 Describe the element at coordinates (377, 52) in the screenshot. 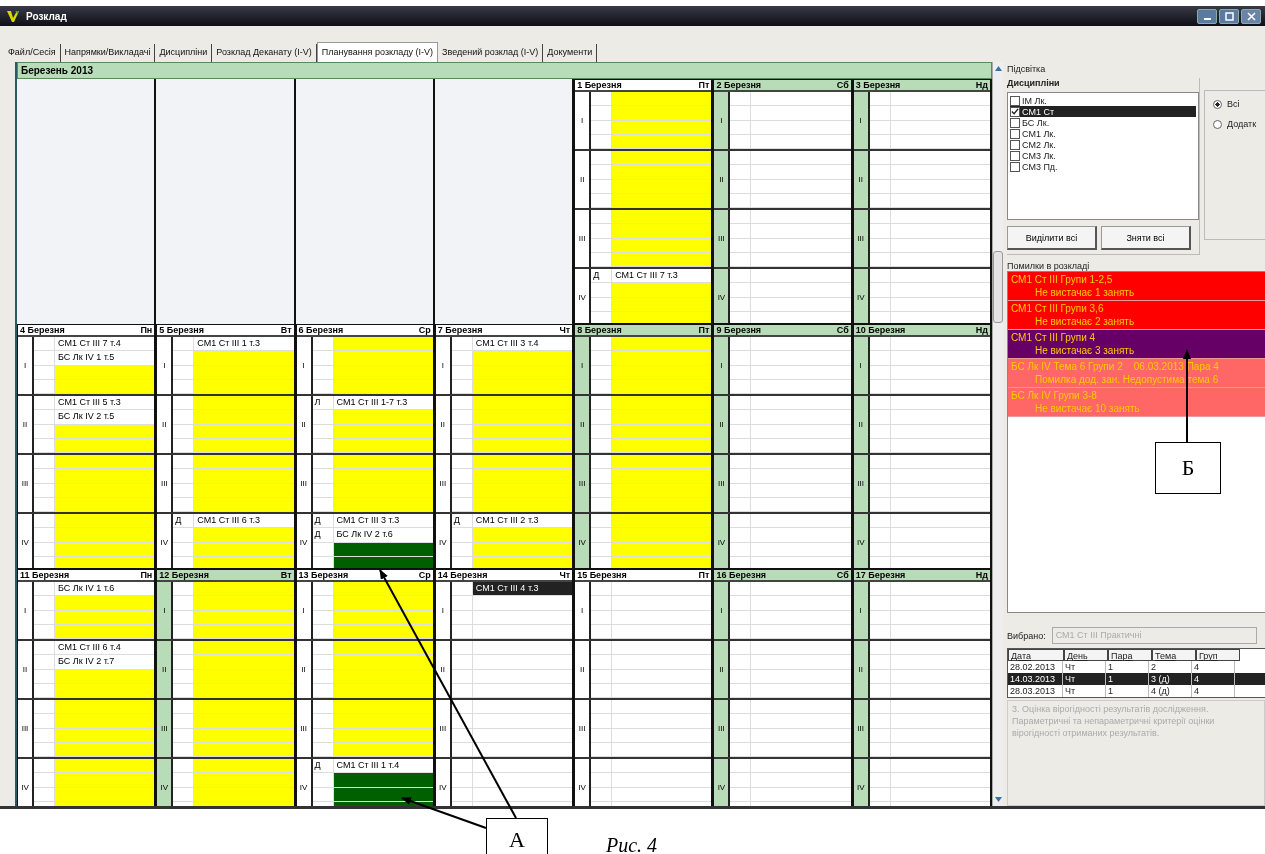

I see `tab: Планування розкладу (I-V)` at that location.